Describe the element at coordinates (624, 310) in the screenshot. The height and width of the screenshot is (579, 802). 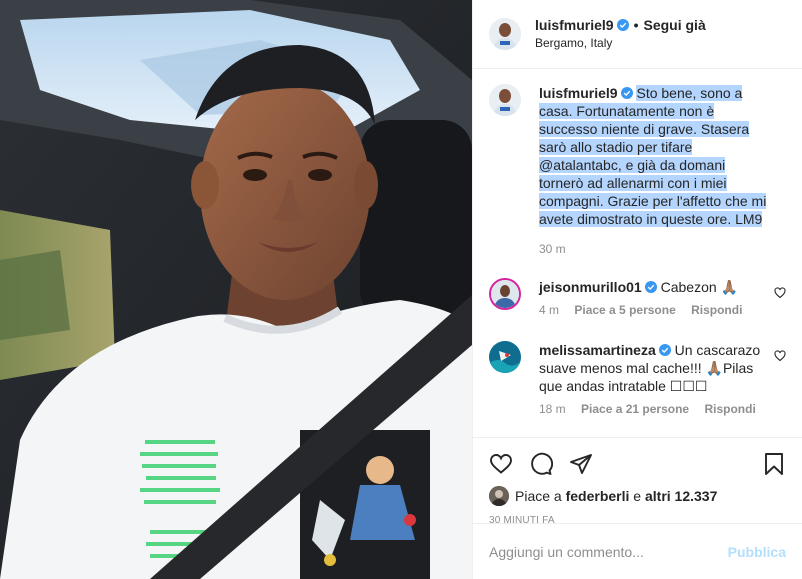
I see `comment-likes: Piace a 5 persone` at that location.